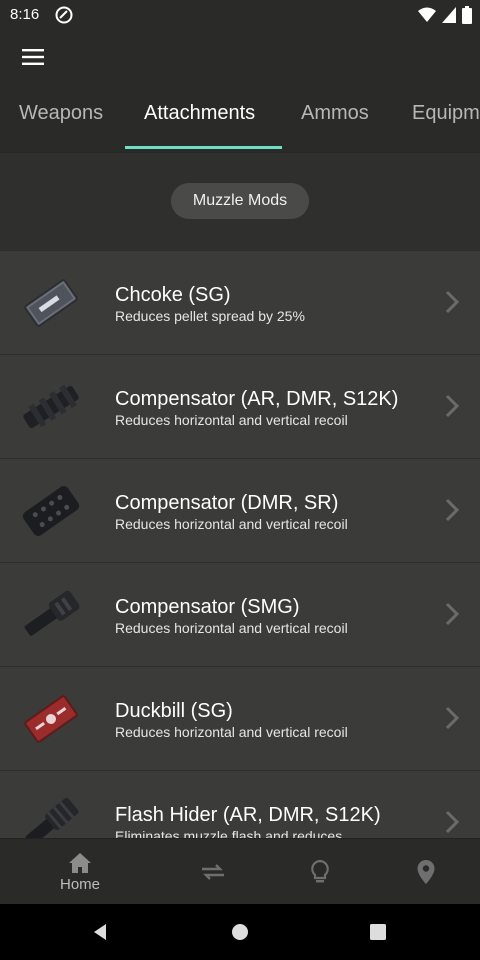 The width and height of the screenshot is (480, 960). Describe the element at coordinates (427, 17) in the screenshot. I see `wifi-icon` at that location.